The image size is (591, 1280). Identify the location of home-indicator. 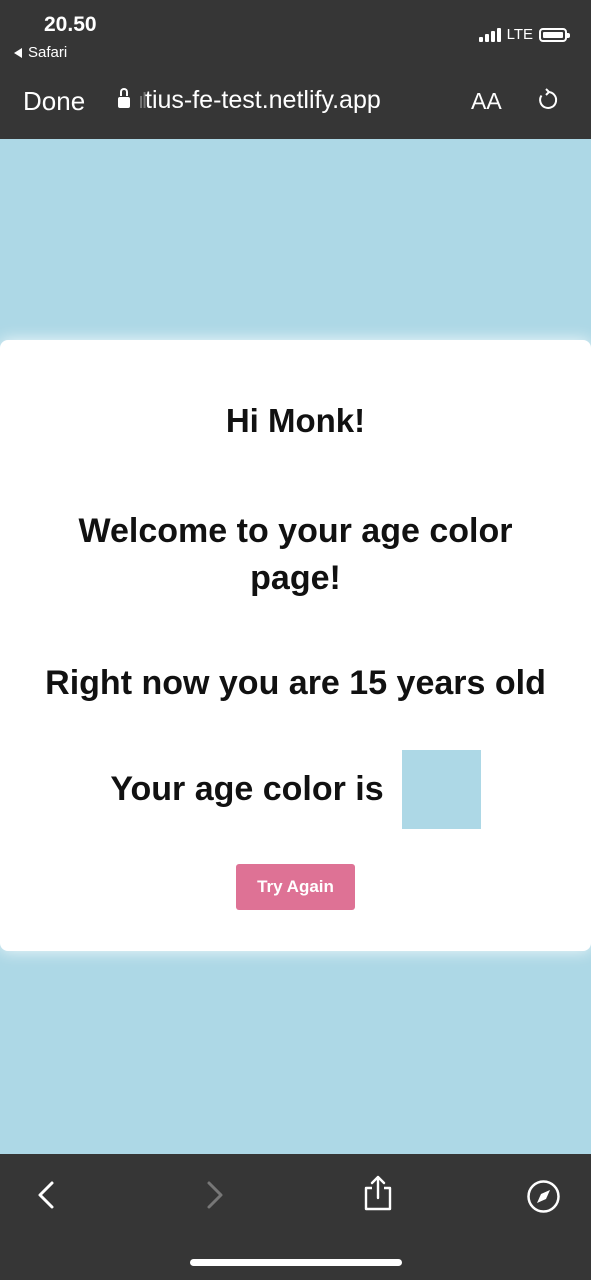
(296, 1262).